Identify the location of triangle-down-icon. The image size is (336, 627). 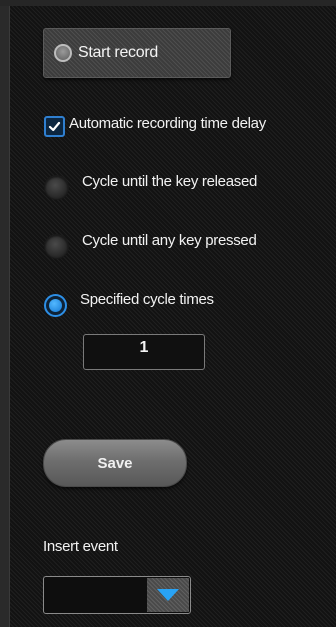
(168, 595).